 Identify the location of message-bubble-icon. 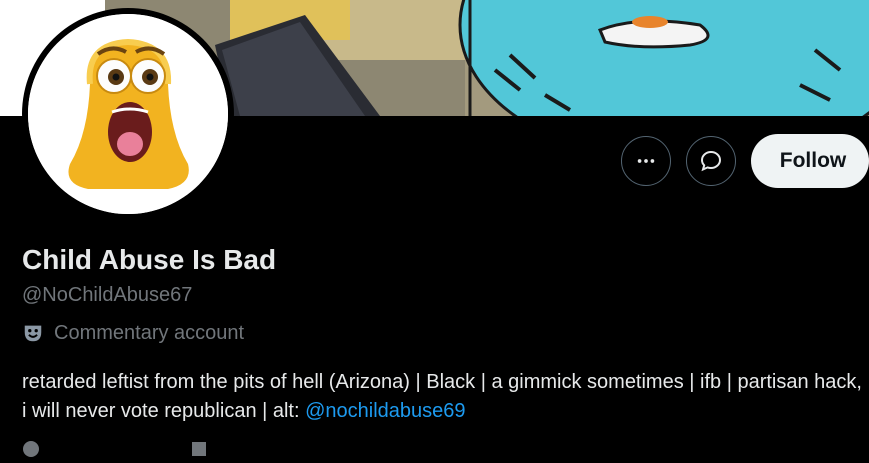
(711, 161).